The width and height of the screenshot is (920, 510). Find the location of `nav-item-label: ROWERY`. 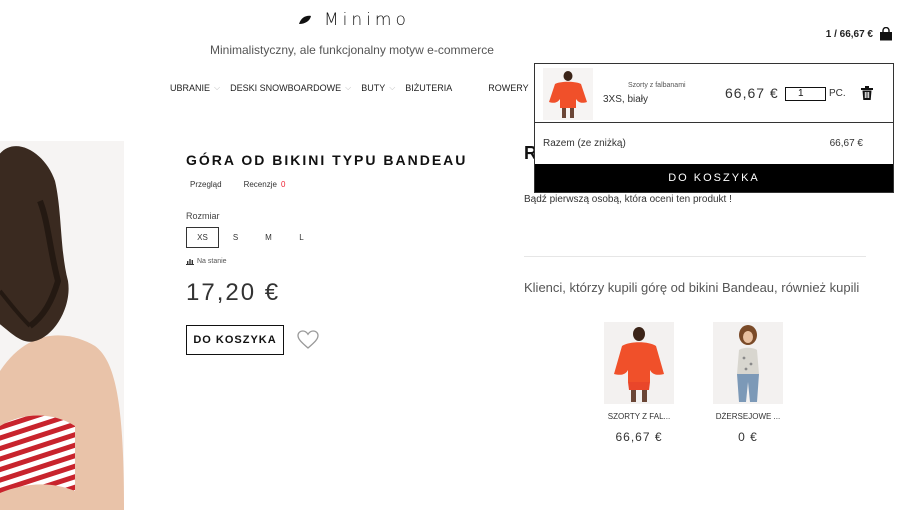

nav-item-label: ROWERY is located at coordinates (508, 88).